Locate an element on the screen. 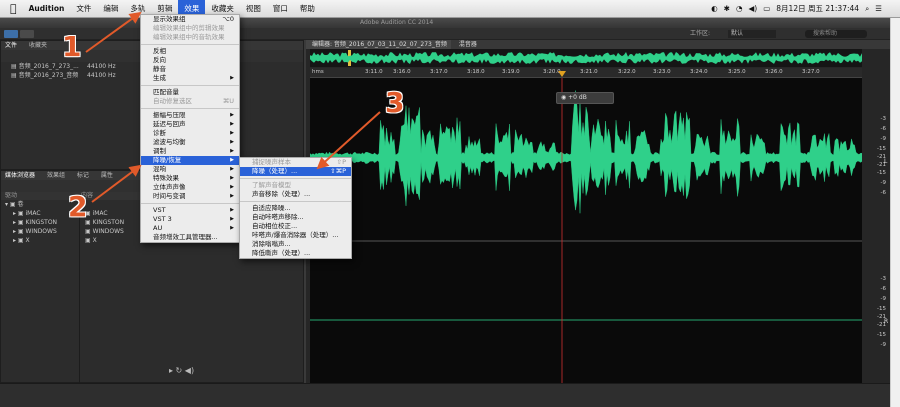 The height and width of the screenshot is (407, 900). annotation-number-3: 3 is located at coordinates (395, 102).